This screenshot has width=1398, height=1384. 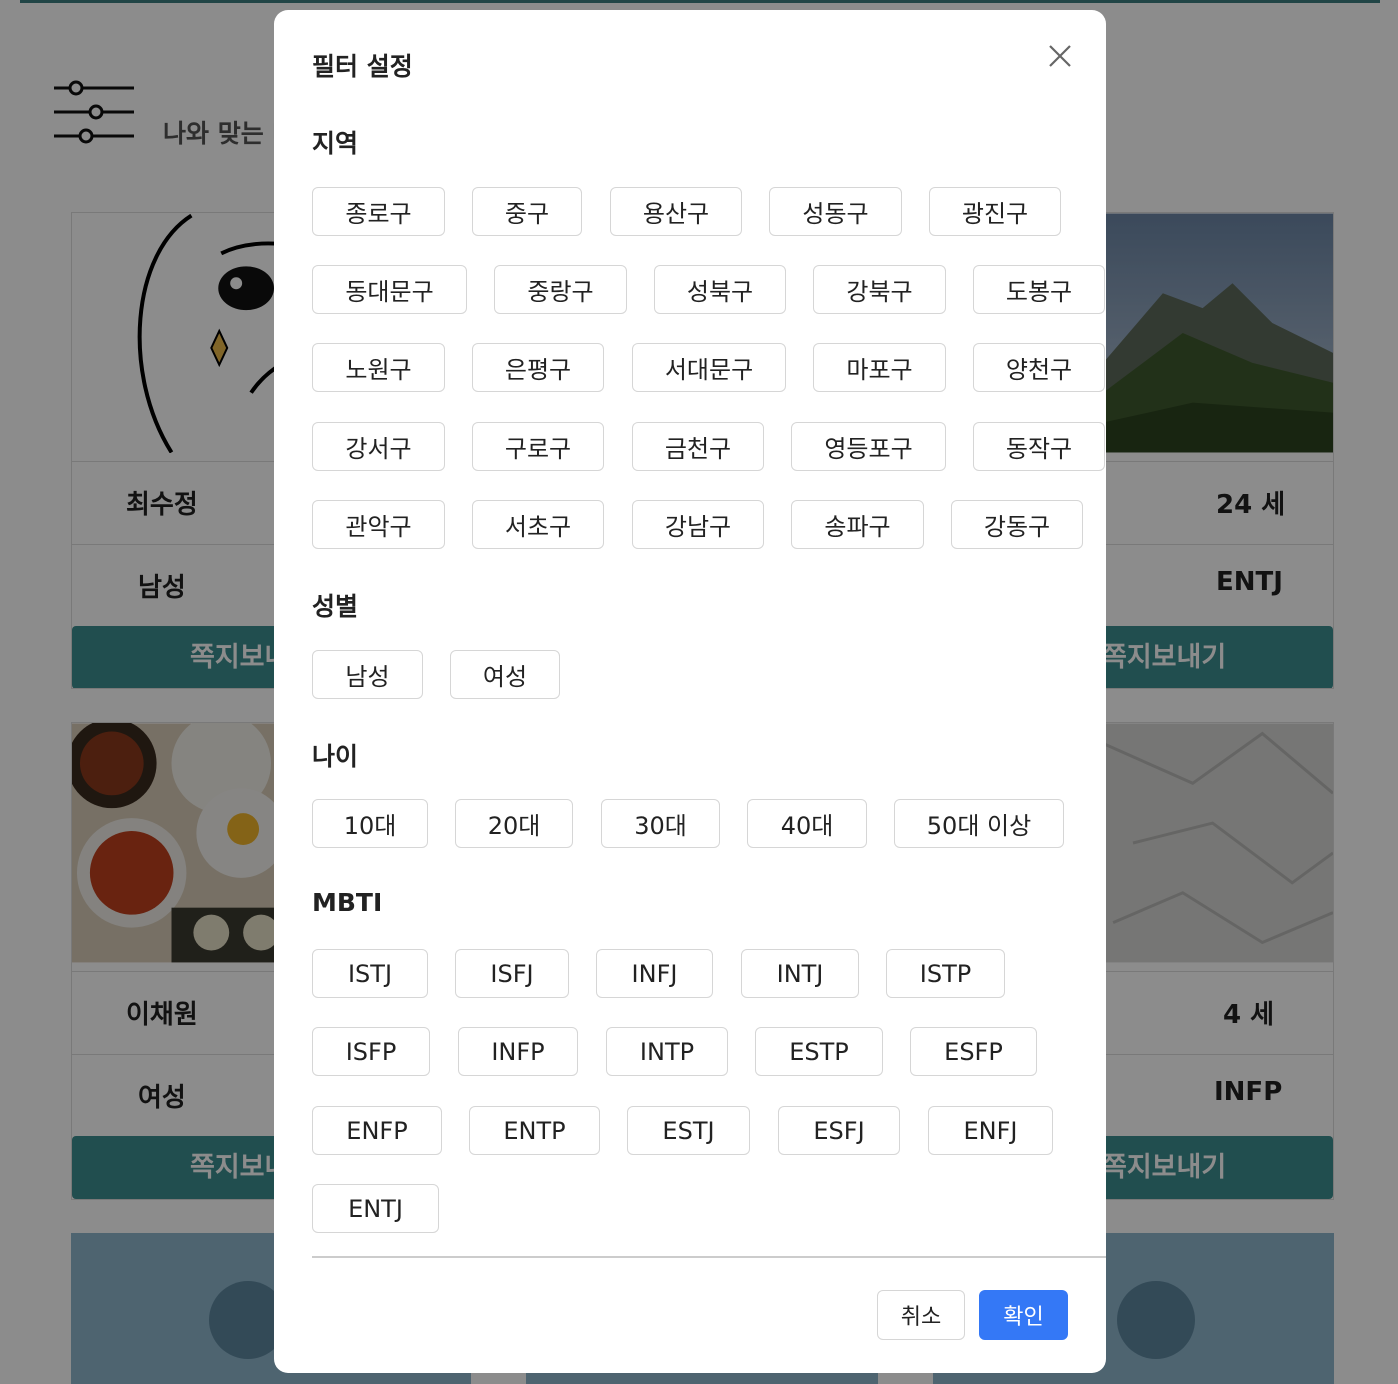 I want to click on mbti-chip: ENTP, so click(x=534, y=1130).